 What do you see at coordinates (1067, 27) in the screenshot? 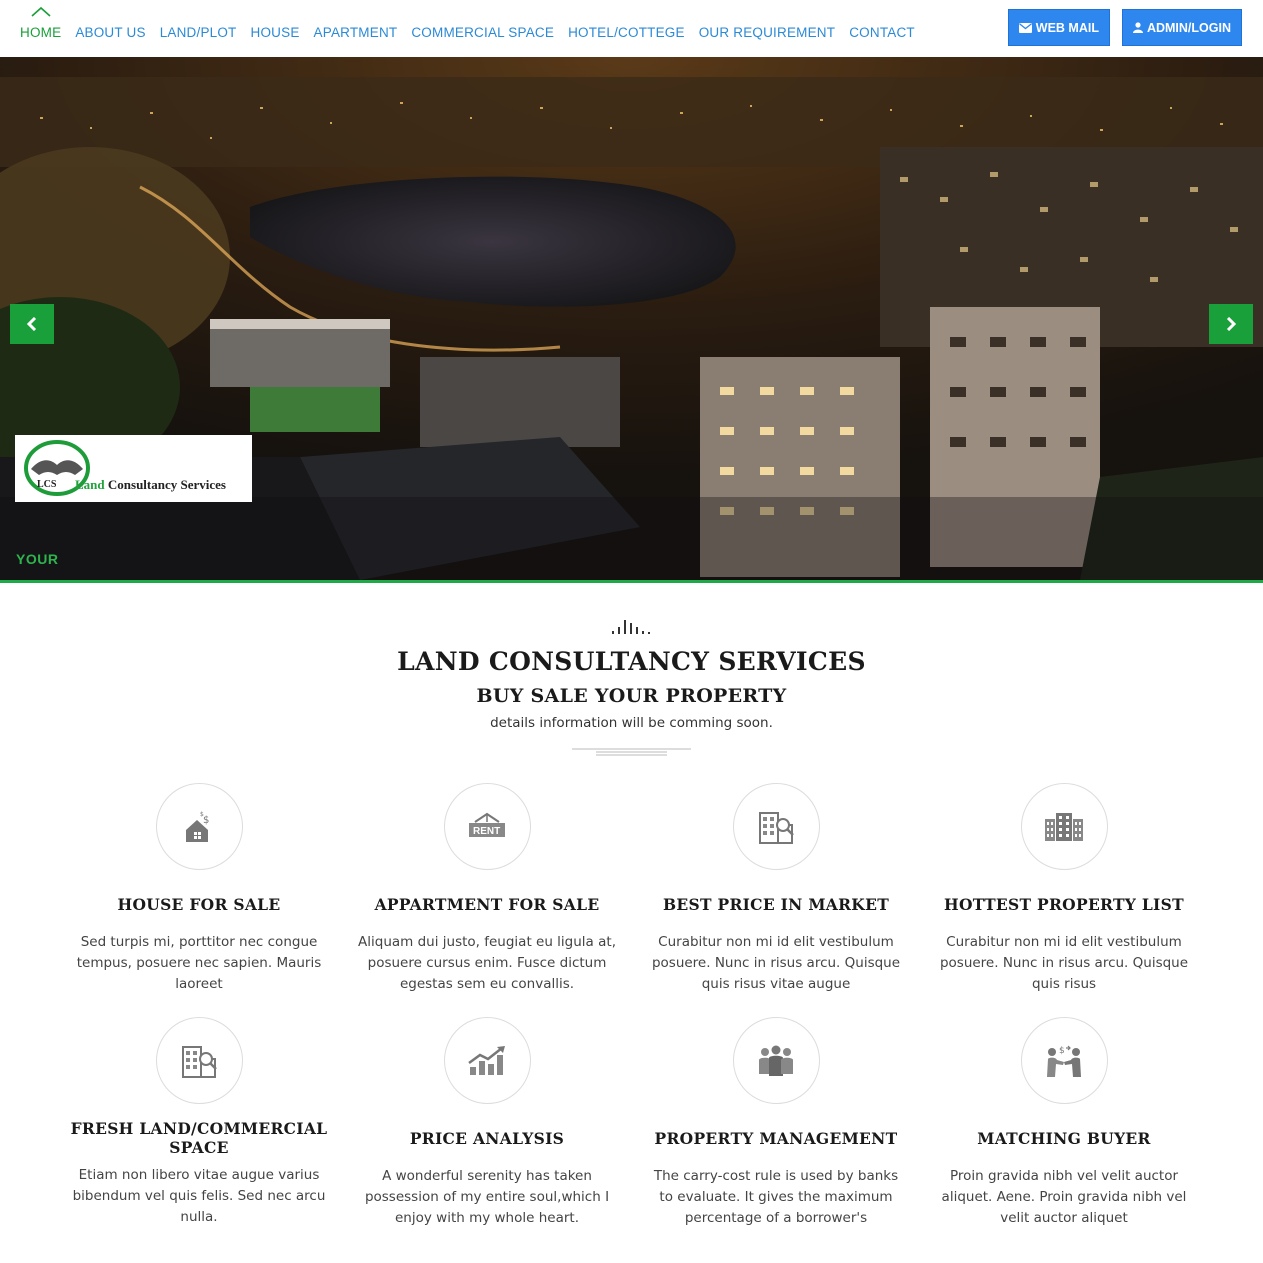
I see `web-mail-label: WEB MAIL` at bounding box center [1067, 27].